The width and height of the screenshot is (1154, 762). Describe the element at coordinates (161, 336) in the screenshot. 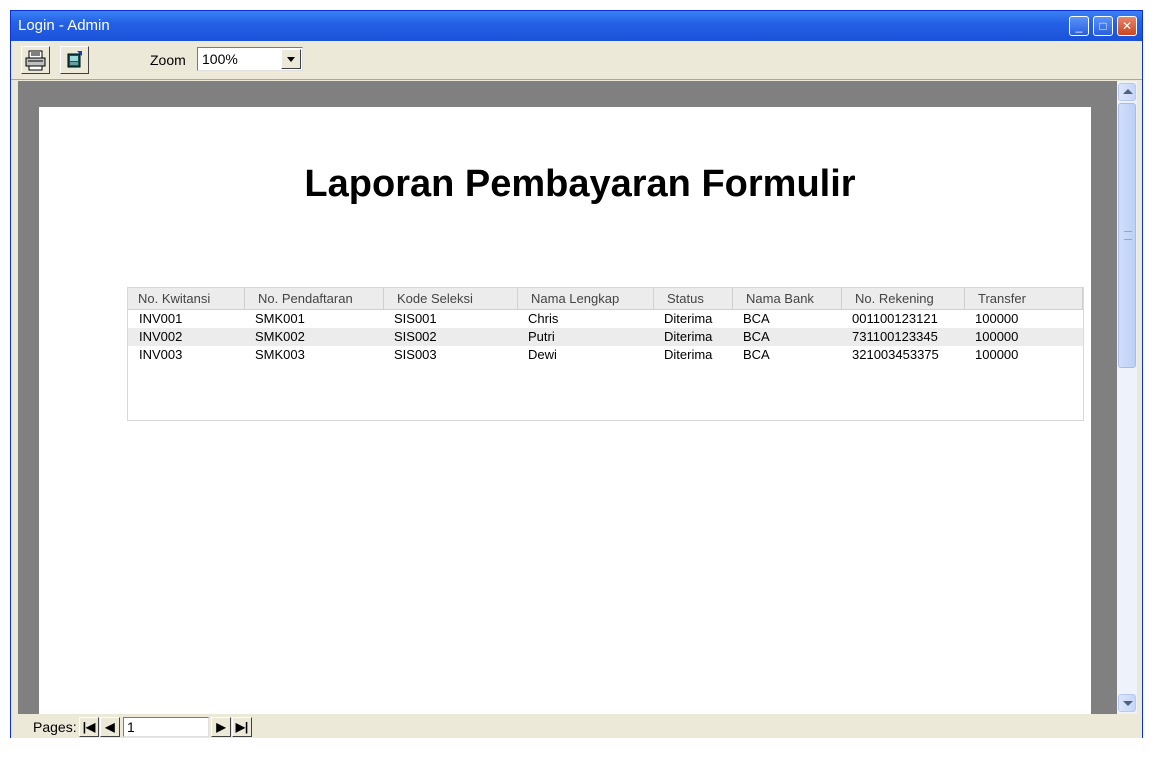

I see `table-cell: INV002` at that location.